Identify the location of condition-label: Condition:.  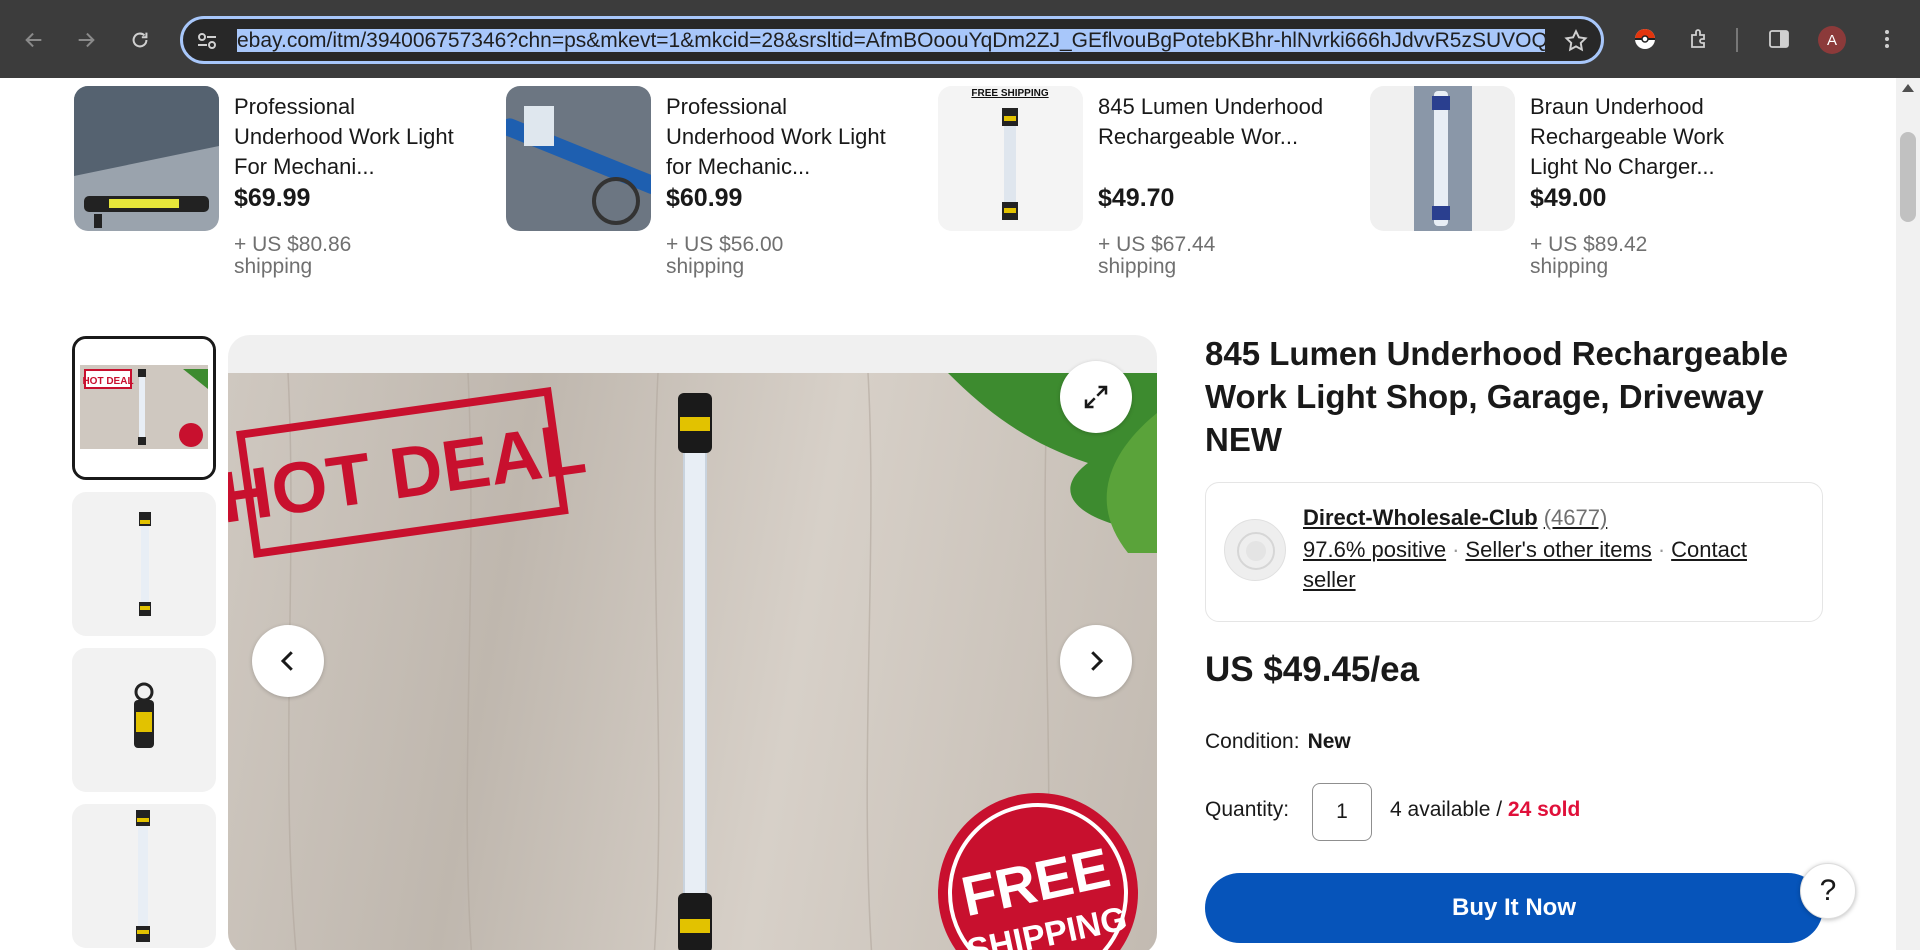
(1252, 741).